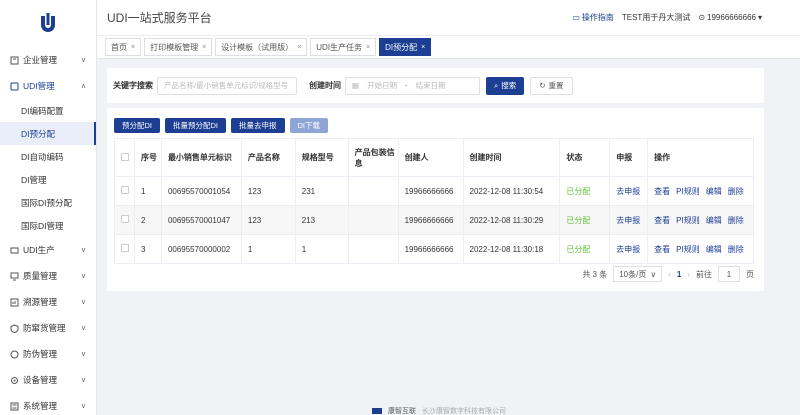 Image resolution: width=800 pixels, height=415 pixels. Describe the element at coordinates (48, 60) in the screenshot. I see `sidebar-item-enterprise: 企业管理 ∨` at that location.